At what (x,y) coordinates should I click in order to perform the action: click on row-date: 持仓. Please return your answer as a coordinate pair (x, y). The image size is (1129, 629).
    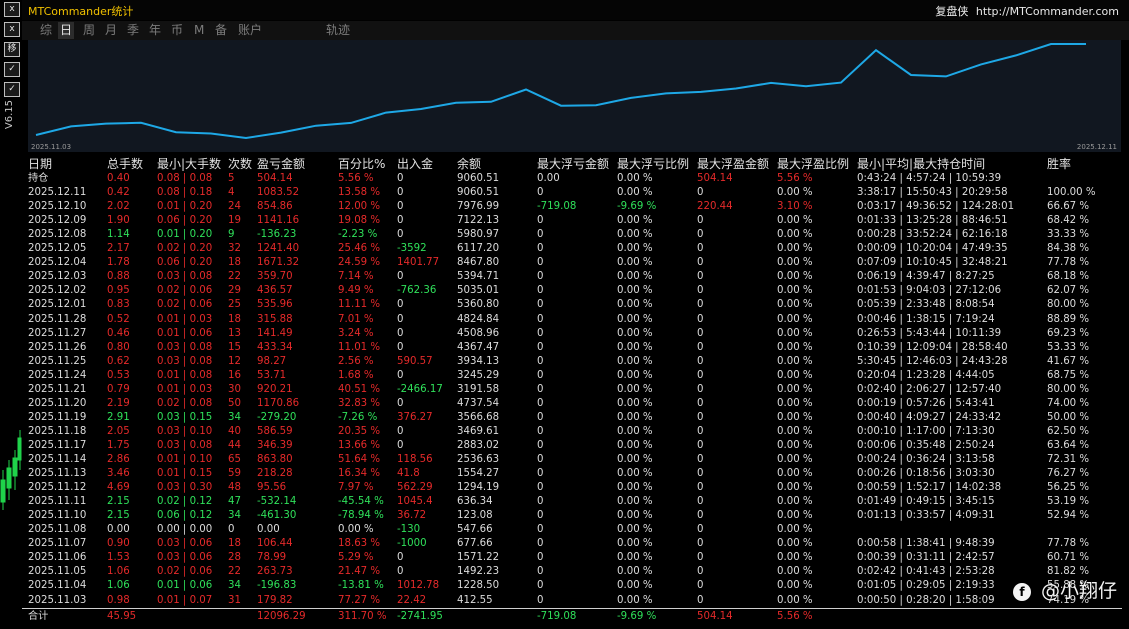
    Looking at the image, I should click on (38, 178).